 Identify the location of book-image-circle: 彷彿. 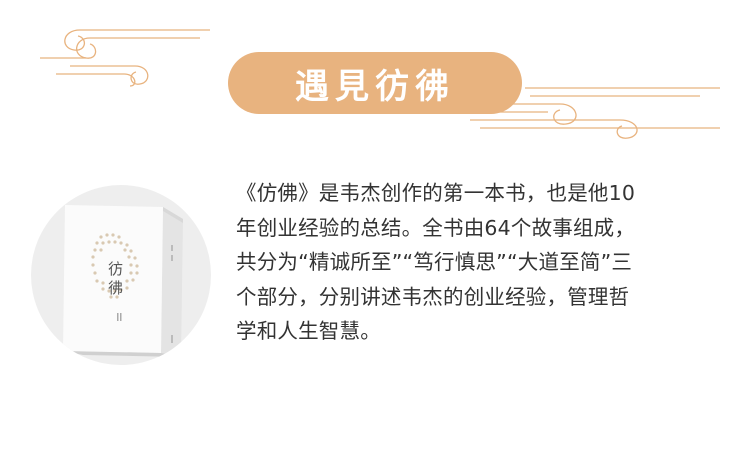
(121, 275).